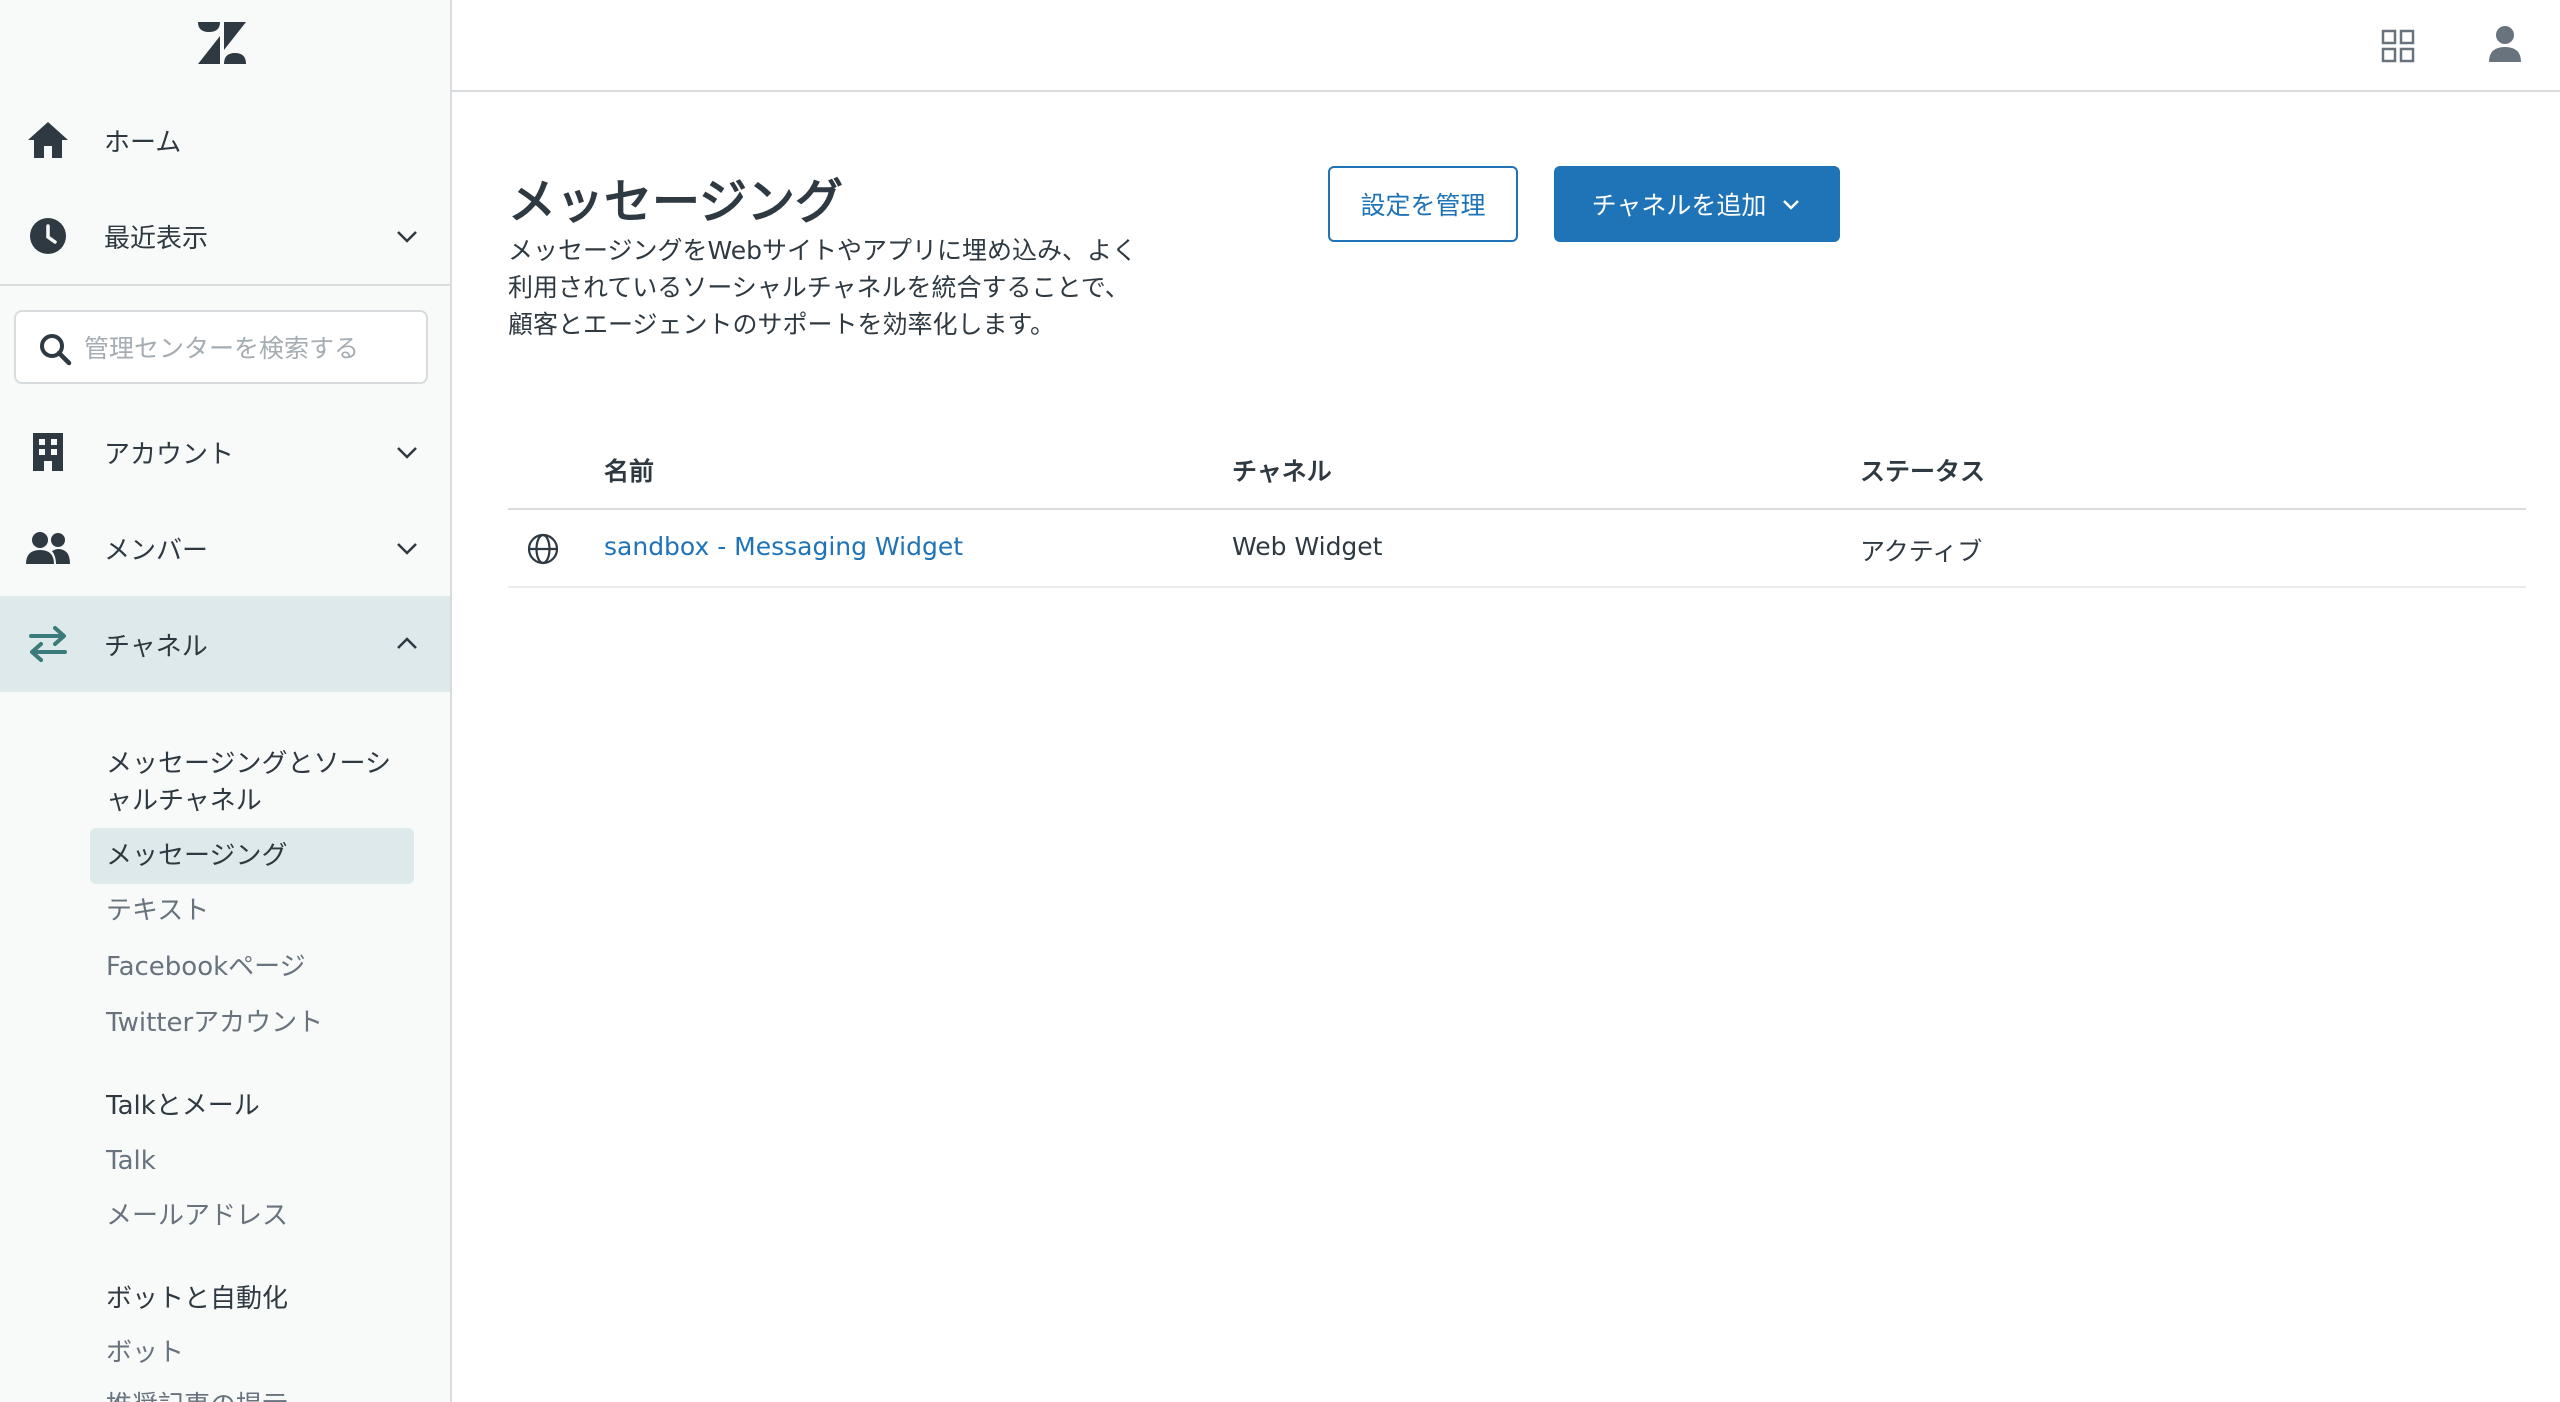  I want to click on admin-search, so click(221, 347).